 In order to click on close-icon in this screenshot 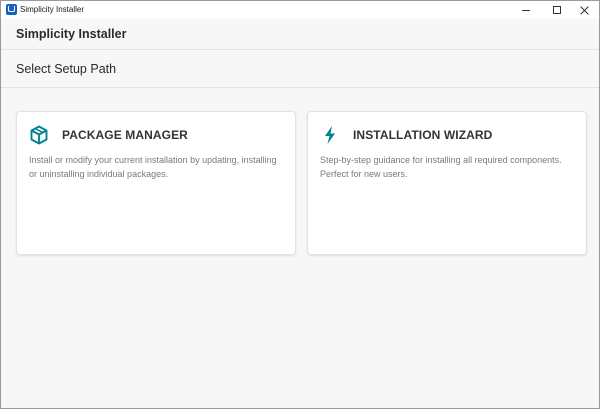, I will do `click(584, 10)`.